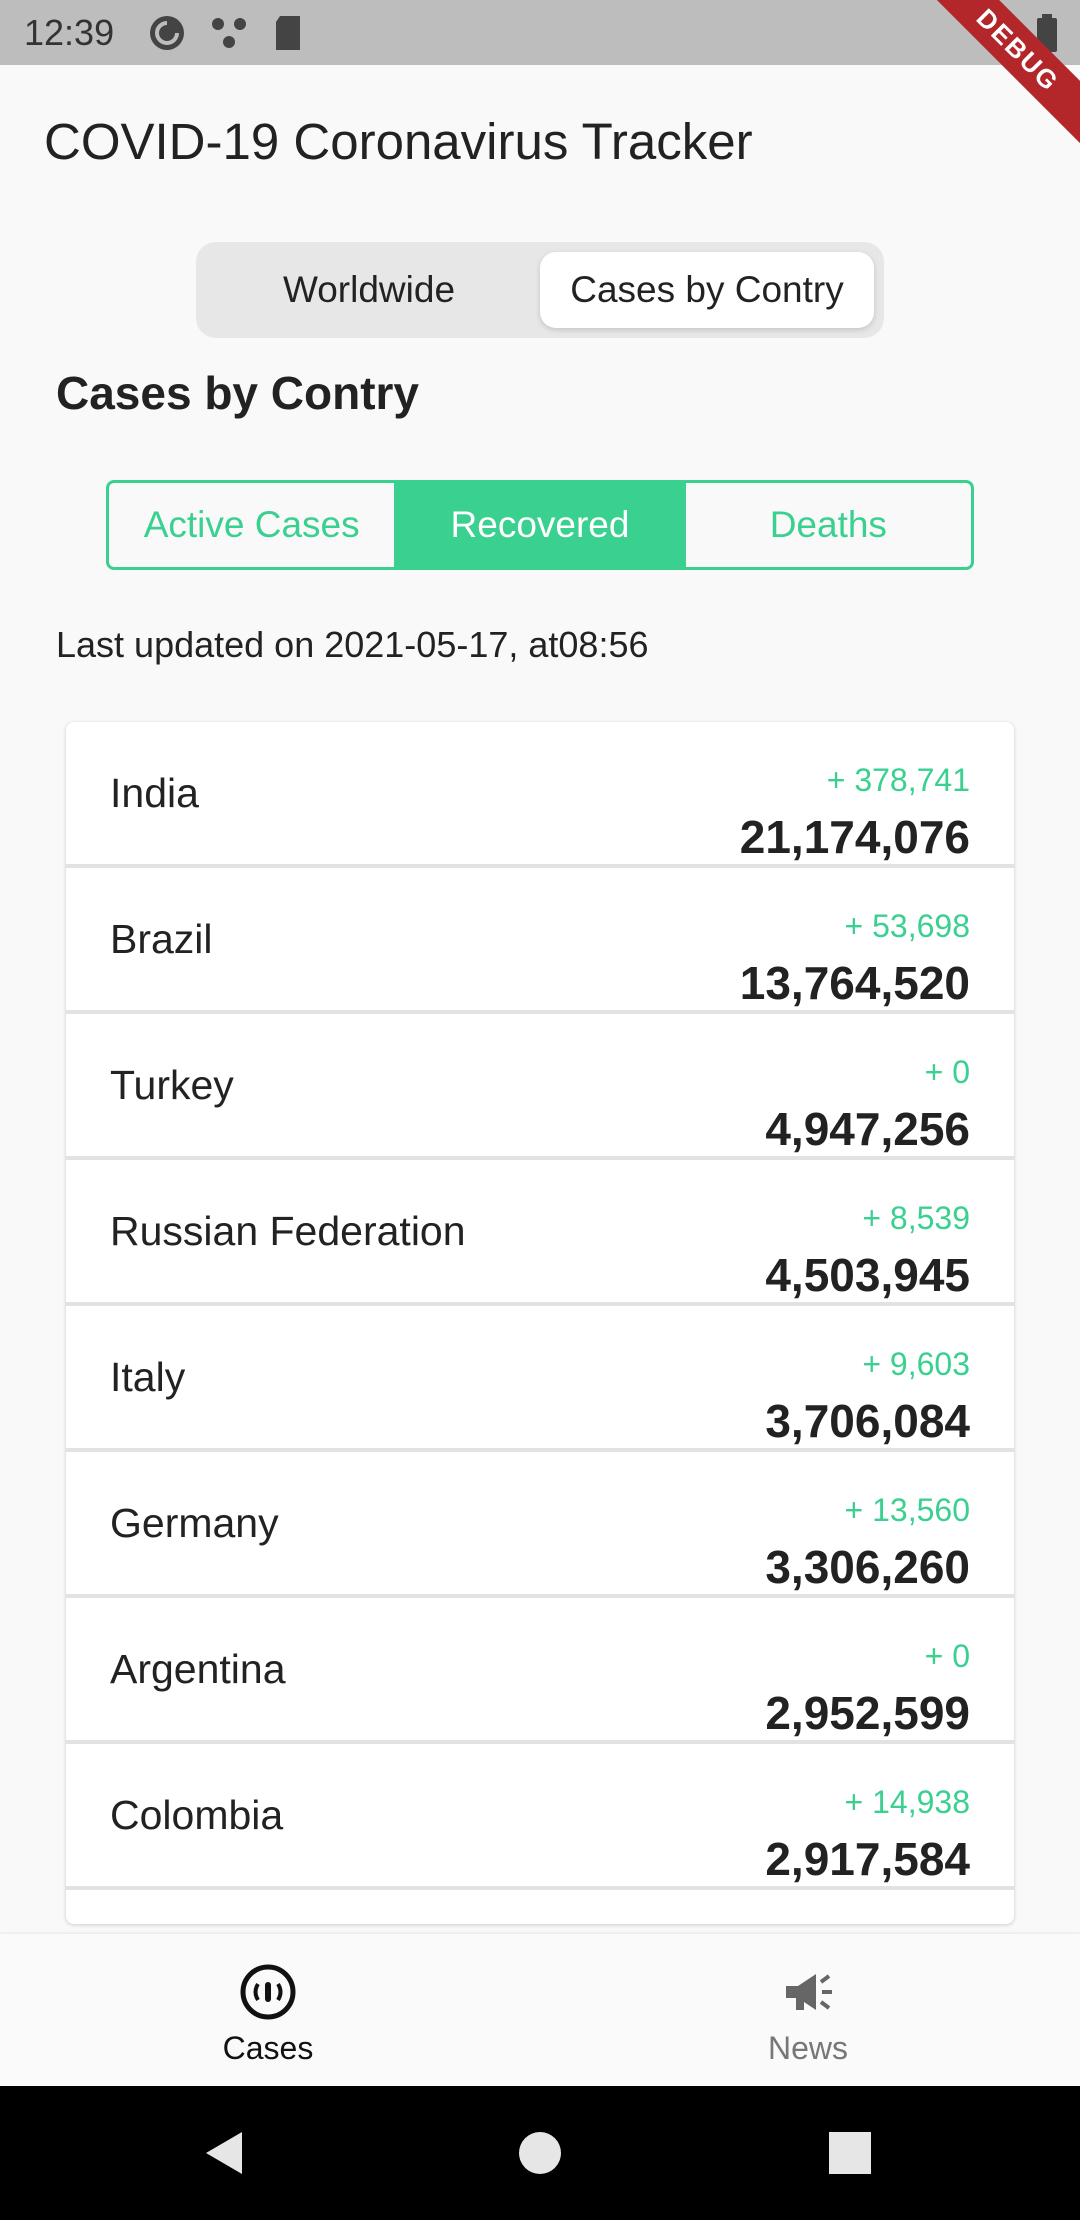  Describe the element at coordinates (898, 780) in the screenshot. I see `daily-change: + 378,741` at that location.